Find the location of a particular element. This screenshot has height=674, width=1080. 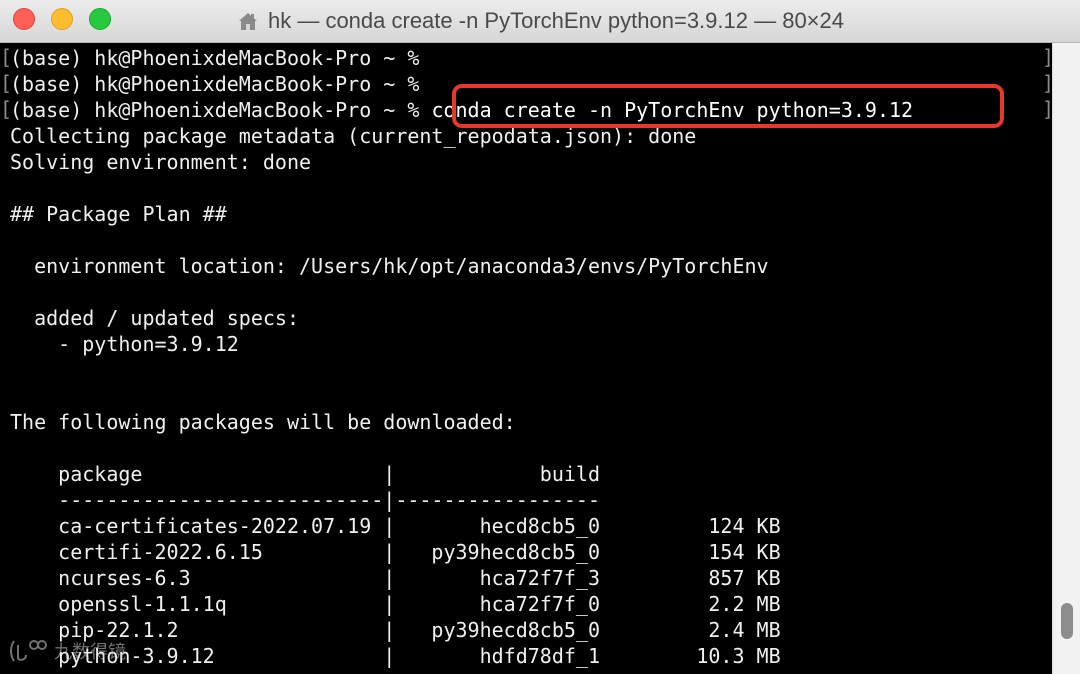

watermark: 九数得镜 is located at coordinates (67, 651).